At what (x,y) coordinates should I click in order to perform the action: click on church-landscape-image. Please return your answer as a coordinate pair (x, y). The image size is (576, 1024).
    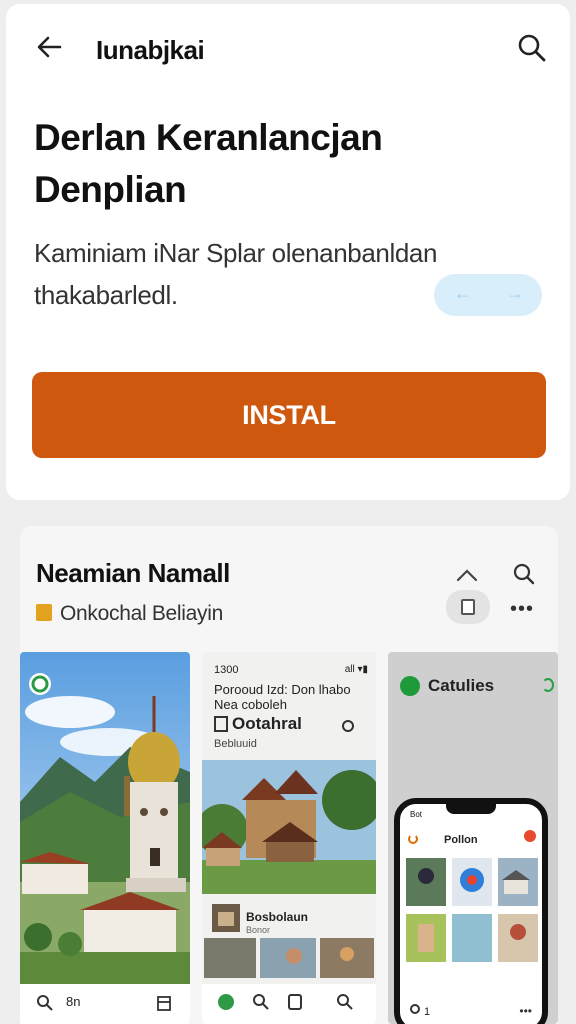
    Looking at the image, I should click on (105, 818).